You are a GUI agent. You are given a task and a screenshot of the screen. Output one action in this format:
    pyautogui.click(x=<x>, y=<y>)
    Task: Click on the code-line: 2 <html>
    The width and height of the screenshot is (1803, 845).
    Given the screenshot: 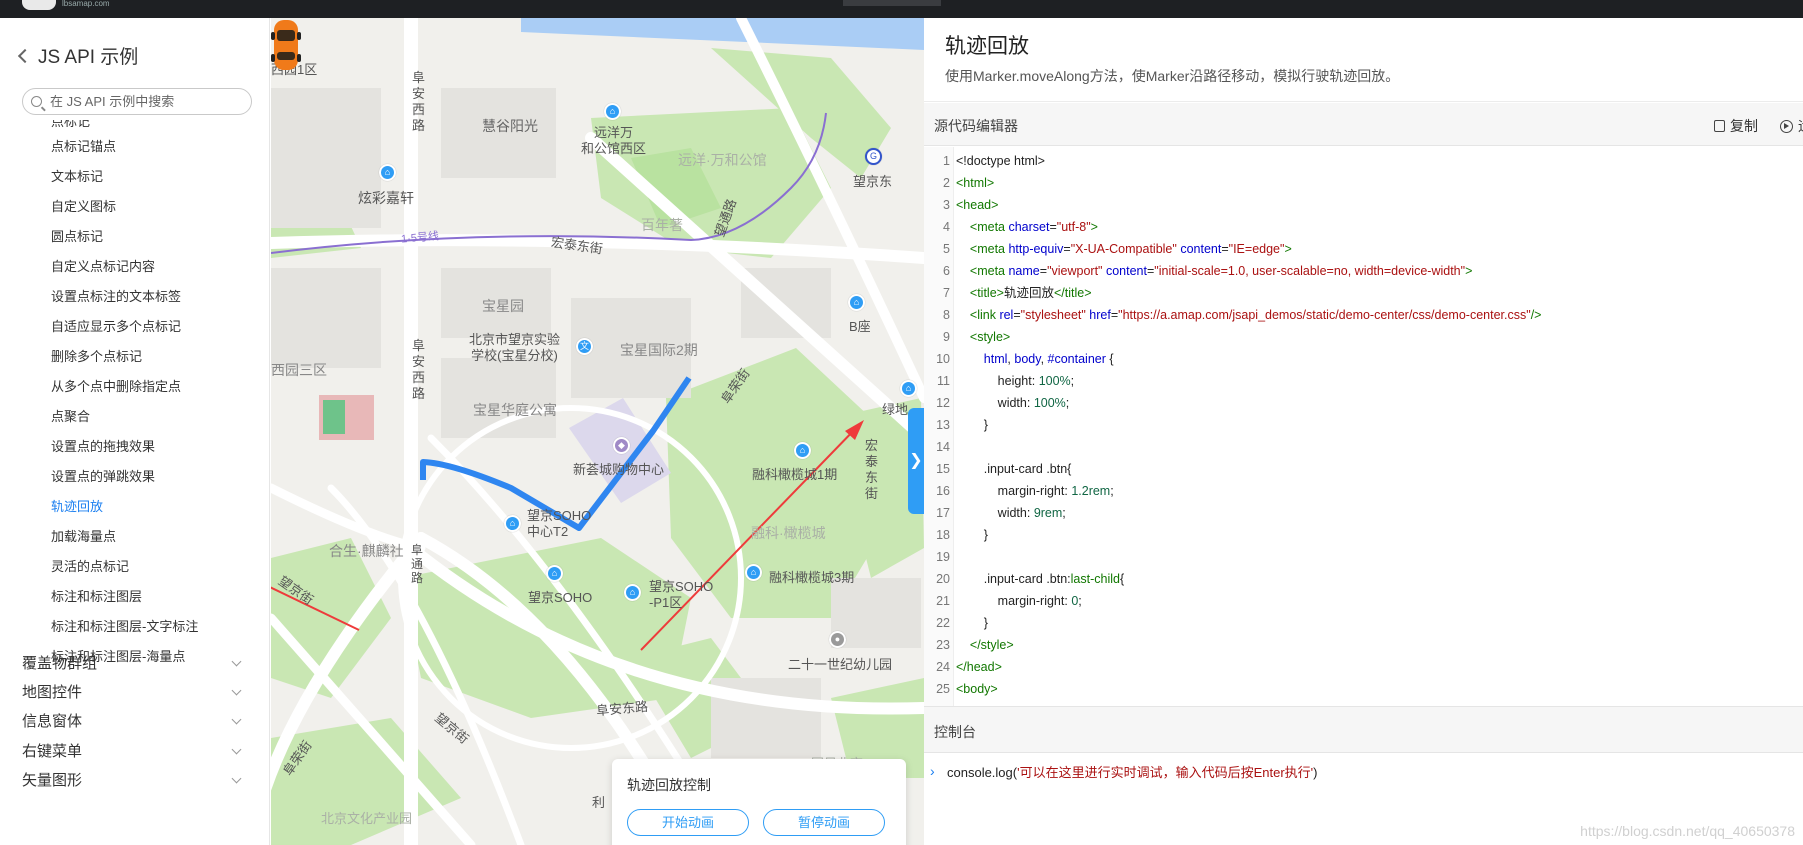 What is the action you would take?
    pyautogui.click(x=1363, y=183)
    